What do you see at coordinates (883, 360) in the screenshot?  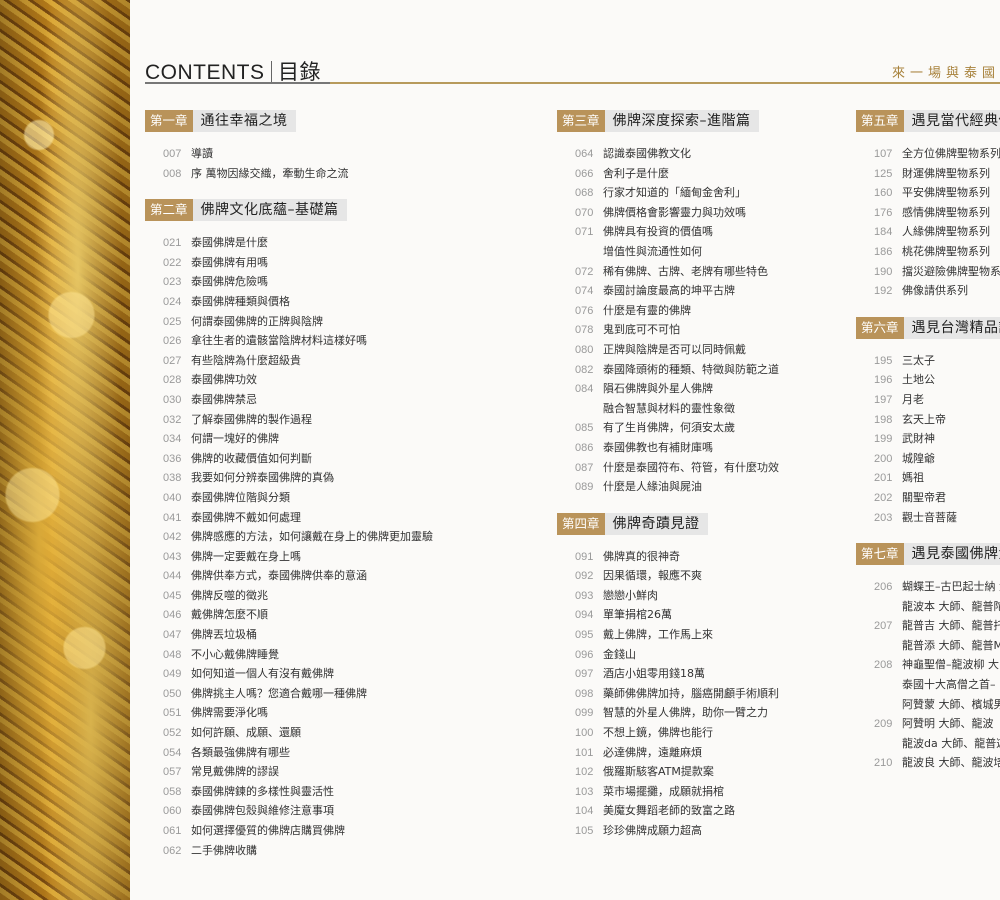 I see `entry-page-number: 195` at bounding box center [883, 360].